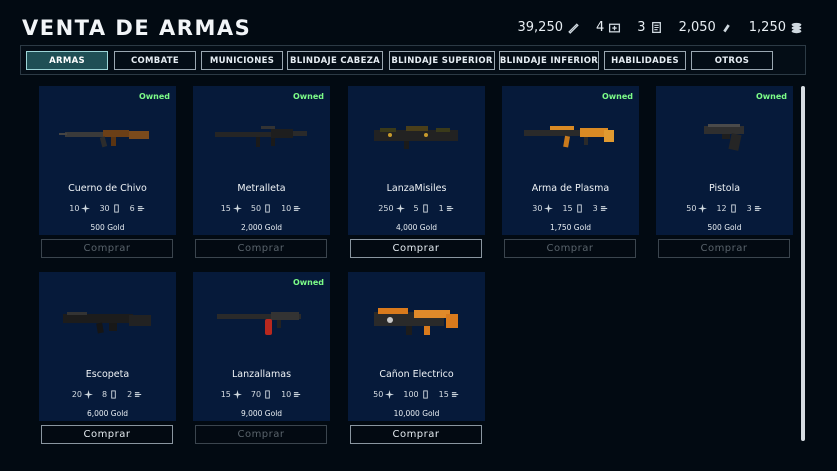  What do you see at coordinates (416, 188) in the screenshot?
I see `weapon-name: LanzaMisiles` at bounding box center [416, 188].